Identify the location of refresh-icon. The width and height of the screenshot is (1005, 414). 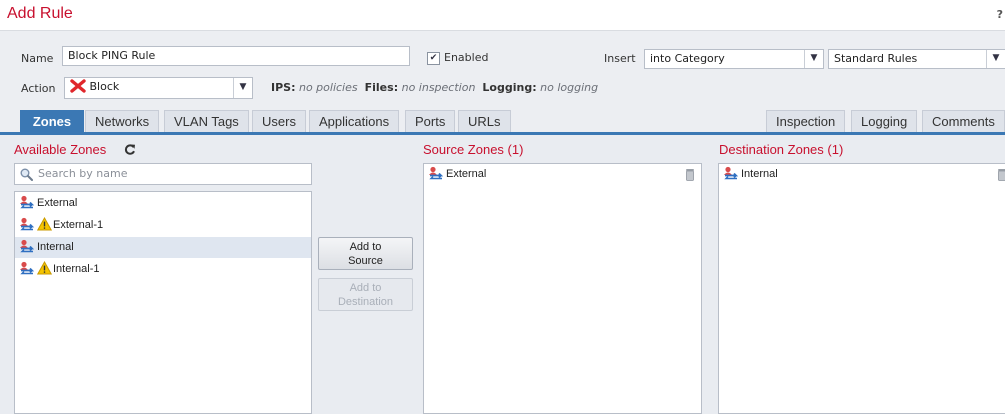
(130, 149).